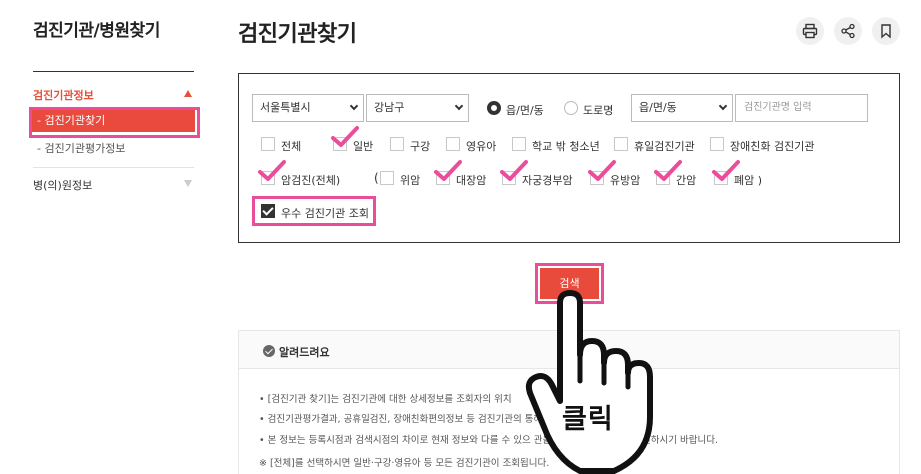 Image resolution: width=921 pixels, height=474 pixels. What do you see at coordinates (113, 185) in the screenshot?
I see `sidebar-section-hospital-info: 병(의)원정보` at bounding box center [113, 185].